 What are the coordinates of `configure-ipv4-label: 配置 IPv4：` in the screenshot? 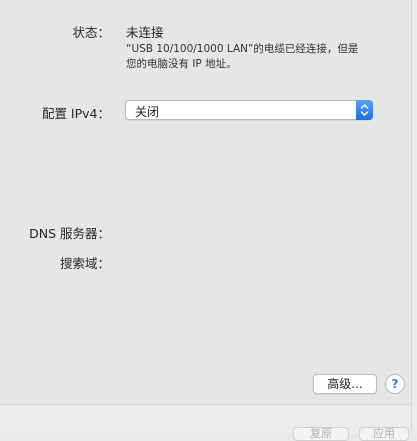 It's located at (75, 113).